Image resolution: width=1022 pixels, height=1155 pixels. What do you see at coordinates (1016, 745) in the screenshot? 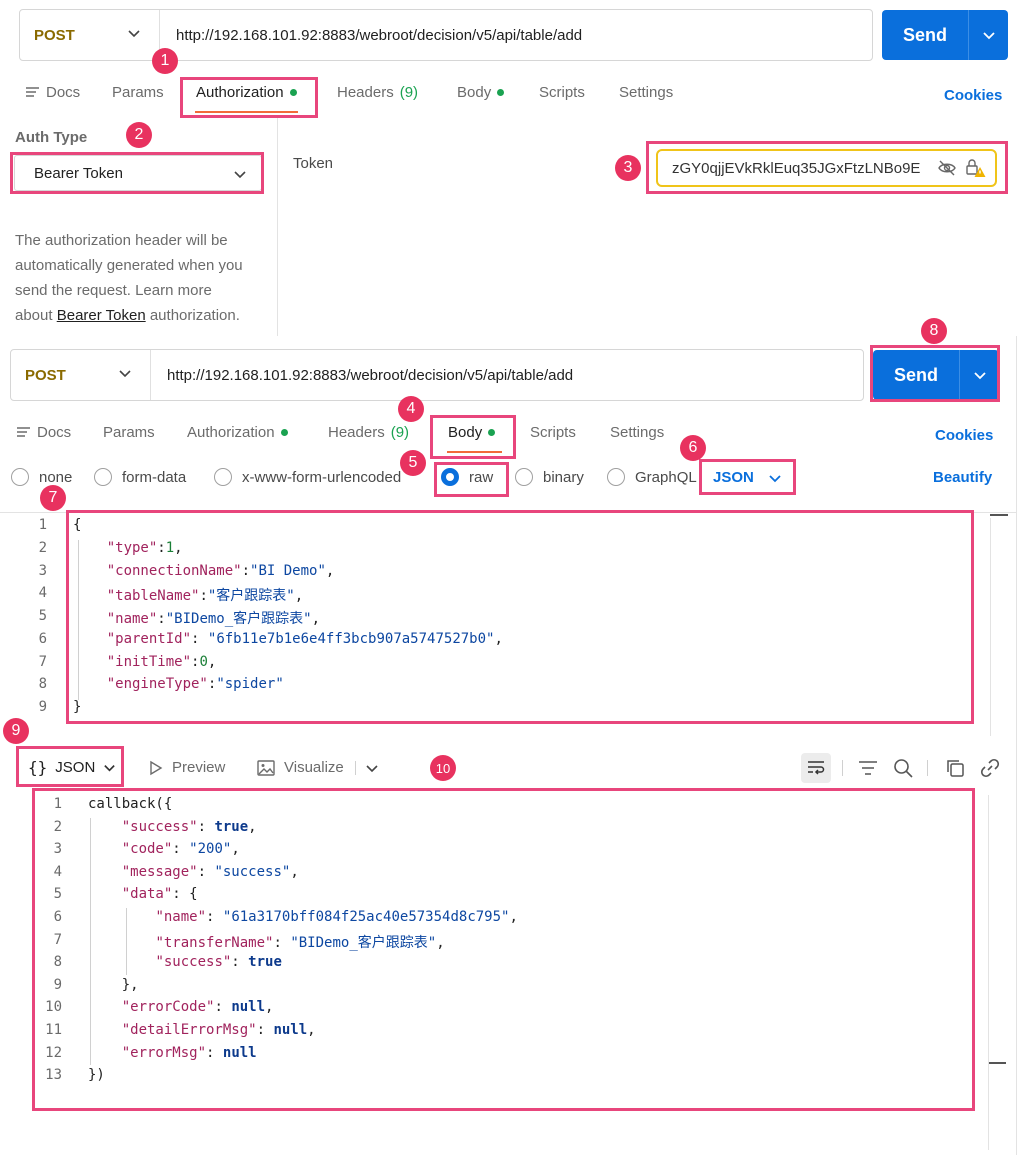
I see `right-divider` at bounding box center [1016, 745].